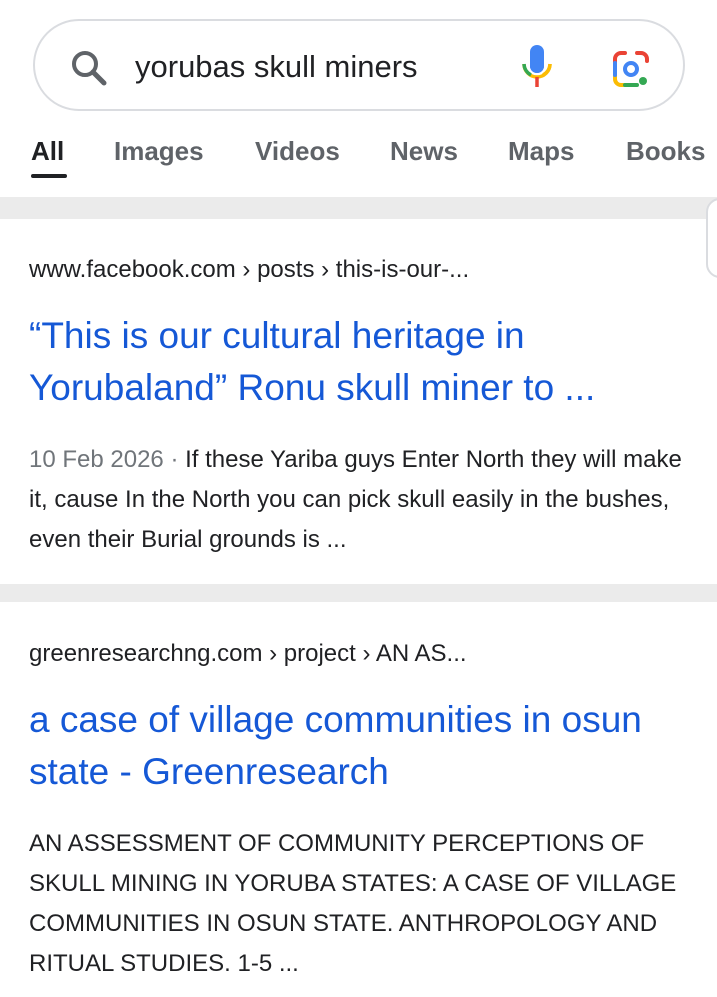  What do you see at coordinates (358, 158) in the screenshot?
I see `search-tabs: All Images Videos News Maps Books` at bounding box center [358, 158].